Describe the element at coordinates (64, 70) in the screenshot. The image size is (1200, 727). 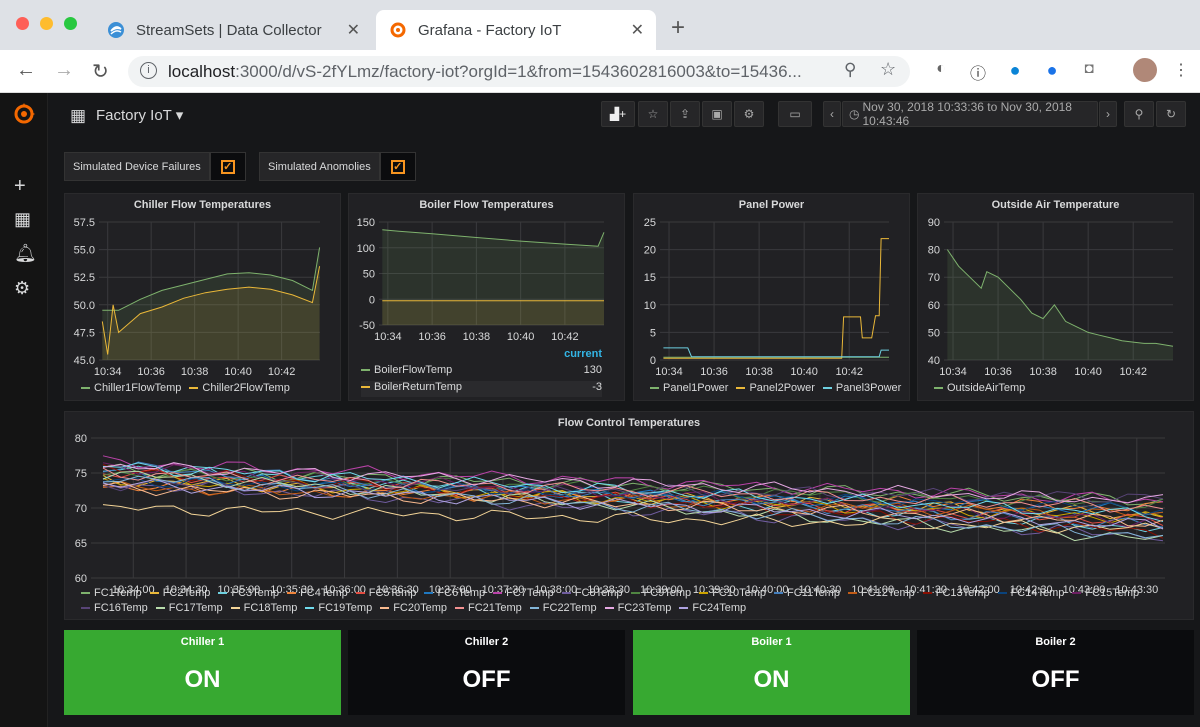
I see `forward-arrow-icon: →` at that location.